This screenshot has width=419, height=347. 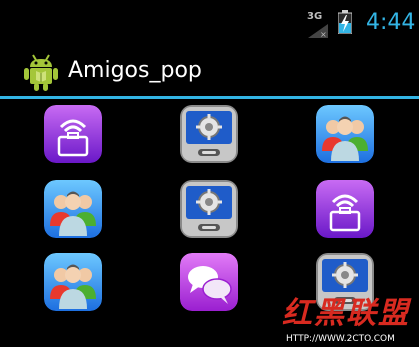 What do you see at coordinates (209, 23) in the screenshot?
I see `status-bar: 3G × 4:44` at bounding box center [209, 23].